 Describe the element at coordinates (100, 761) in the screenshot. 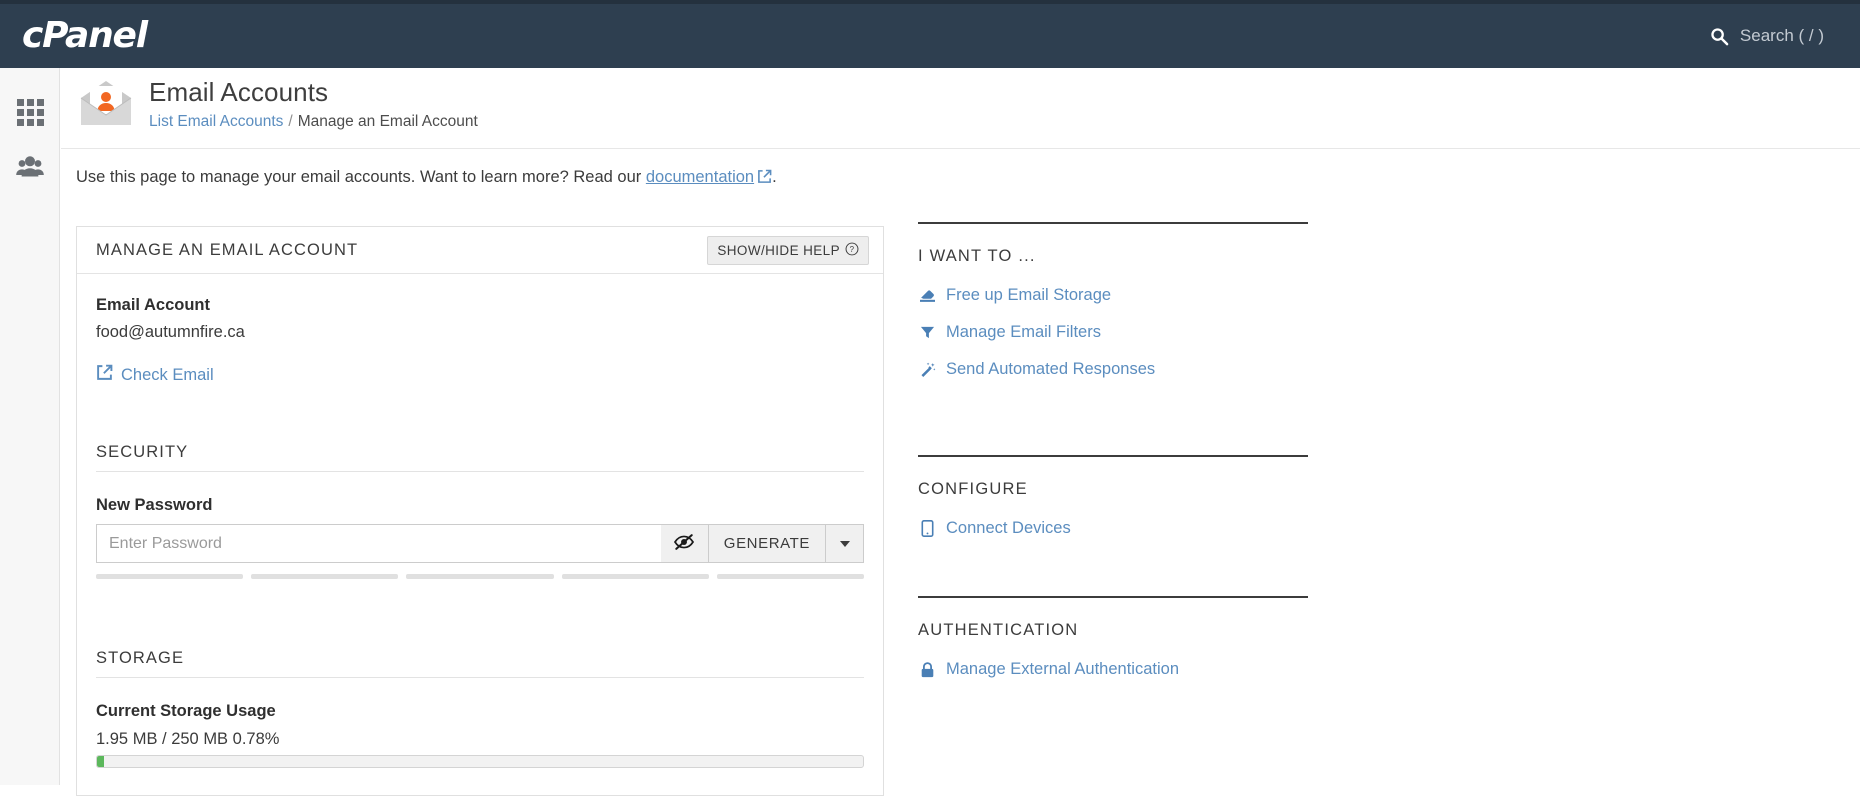

I see `storage-progress-fill` at that location.